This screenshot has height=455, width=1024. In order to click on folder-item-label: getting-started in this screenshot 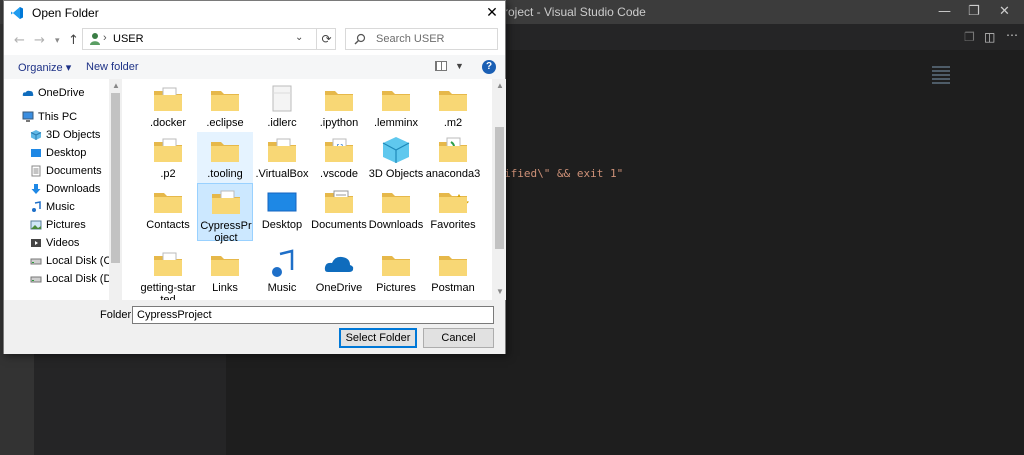, I will do `click(168, 291)`.